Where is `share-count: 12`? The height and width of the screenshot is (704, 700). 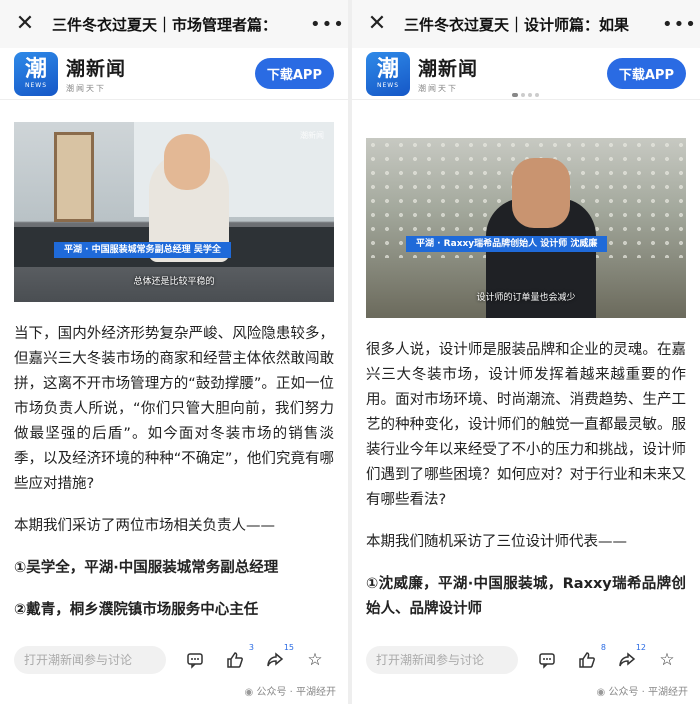
share-count: 12 is located at coordinates (640, 647).